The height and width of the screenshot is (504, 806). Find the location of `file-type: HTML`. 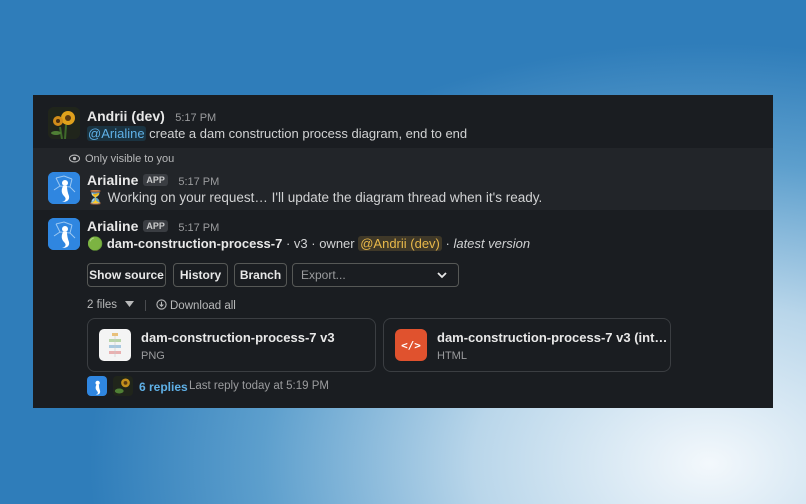

file-type: HTML is located at coordinates (452, 356).